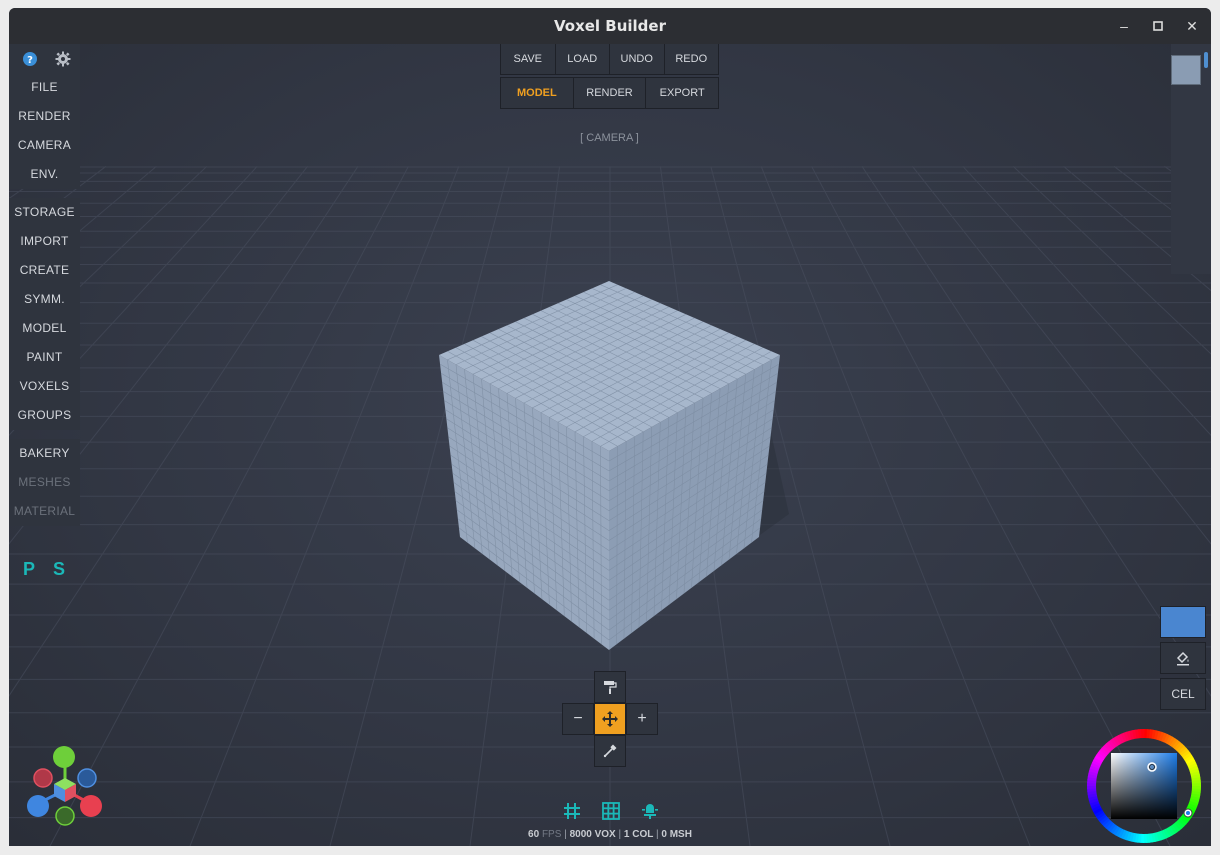 This screenshot has width=1220, height=855. Describe the element at coordinates (626, 834) in the screenshot. I see `col-value: 1` at that location.